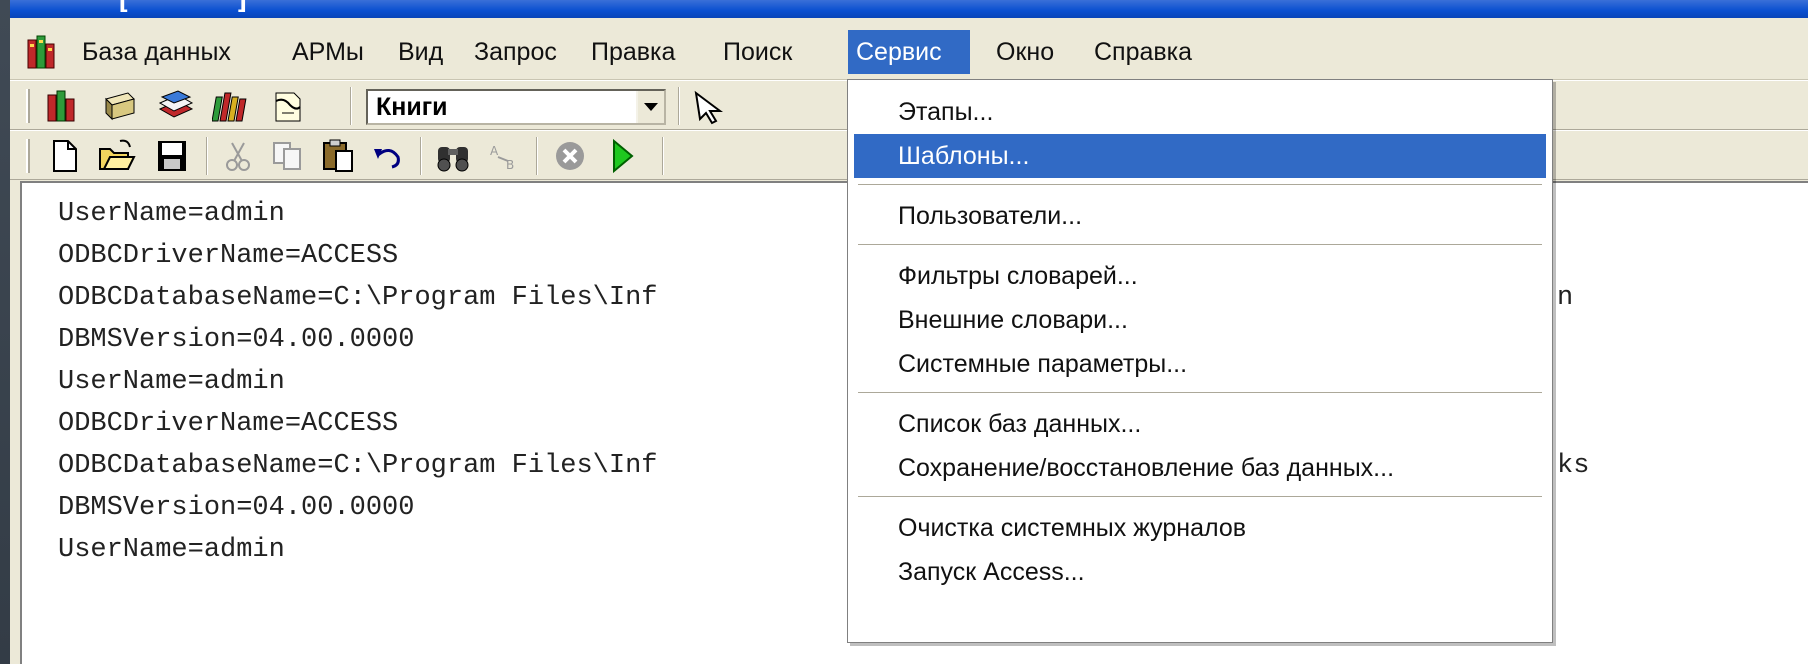 The height and width of the screenshot is (664, 1808). What do you see at coordinates (288, 156) in the screenshot?
I see `copy-icon` at bounding box center [288, 156].